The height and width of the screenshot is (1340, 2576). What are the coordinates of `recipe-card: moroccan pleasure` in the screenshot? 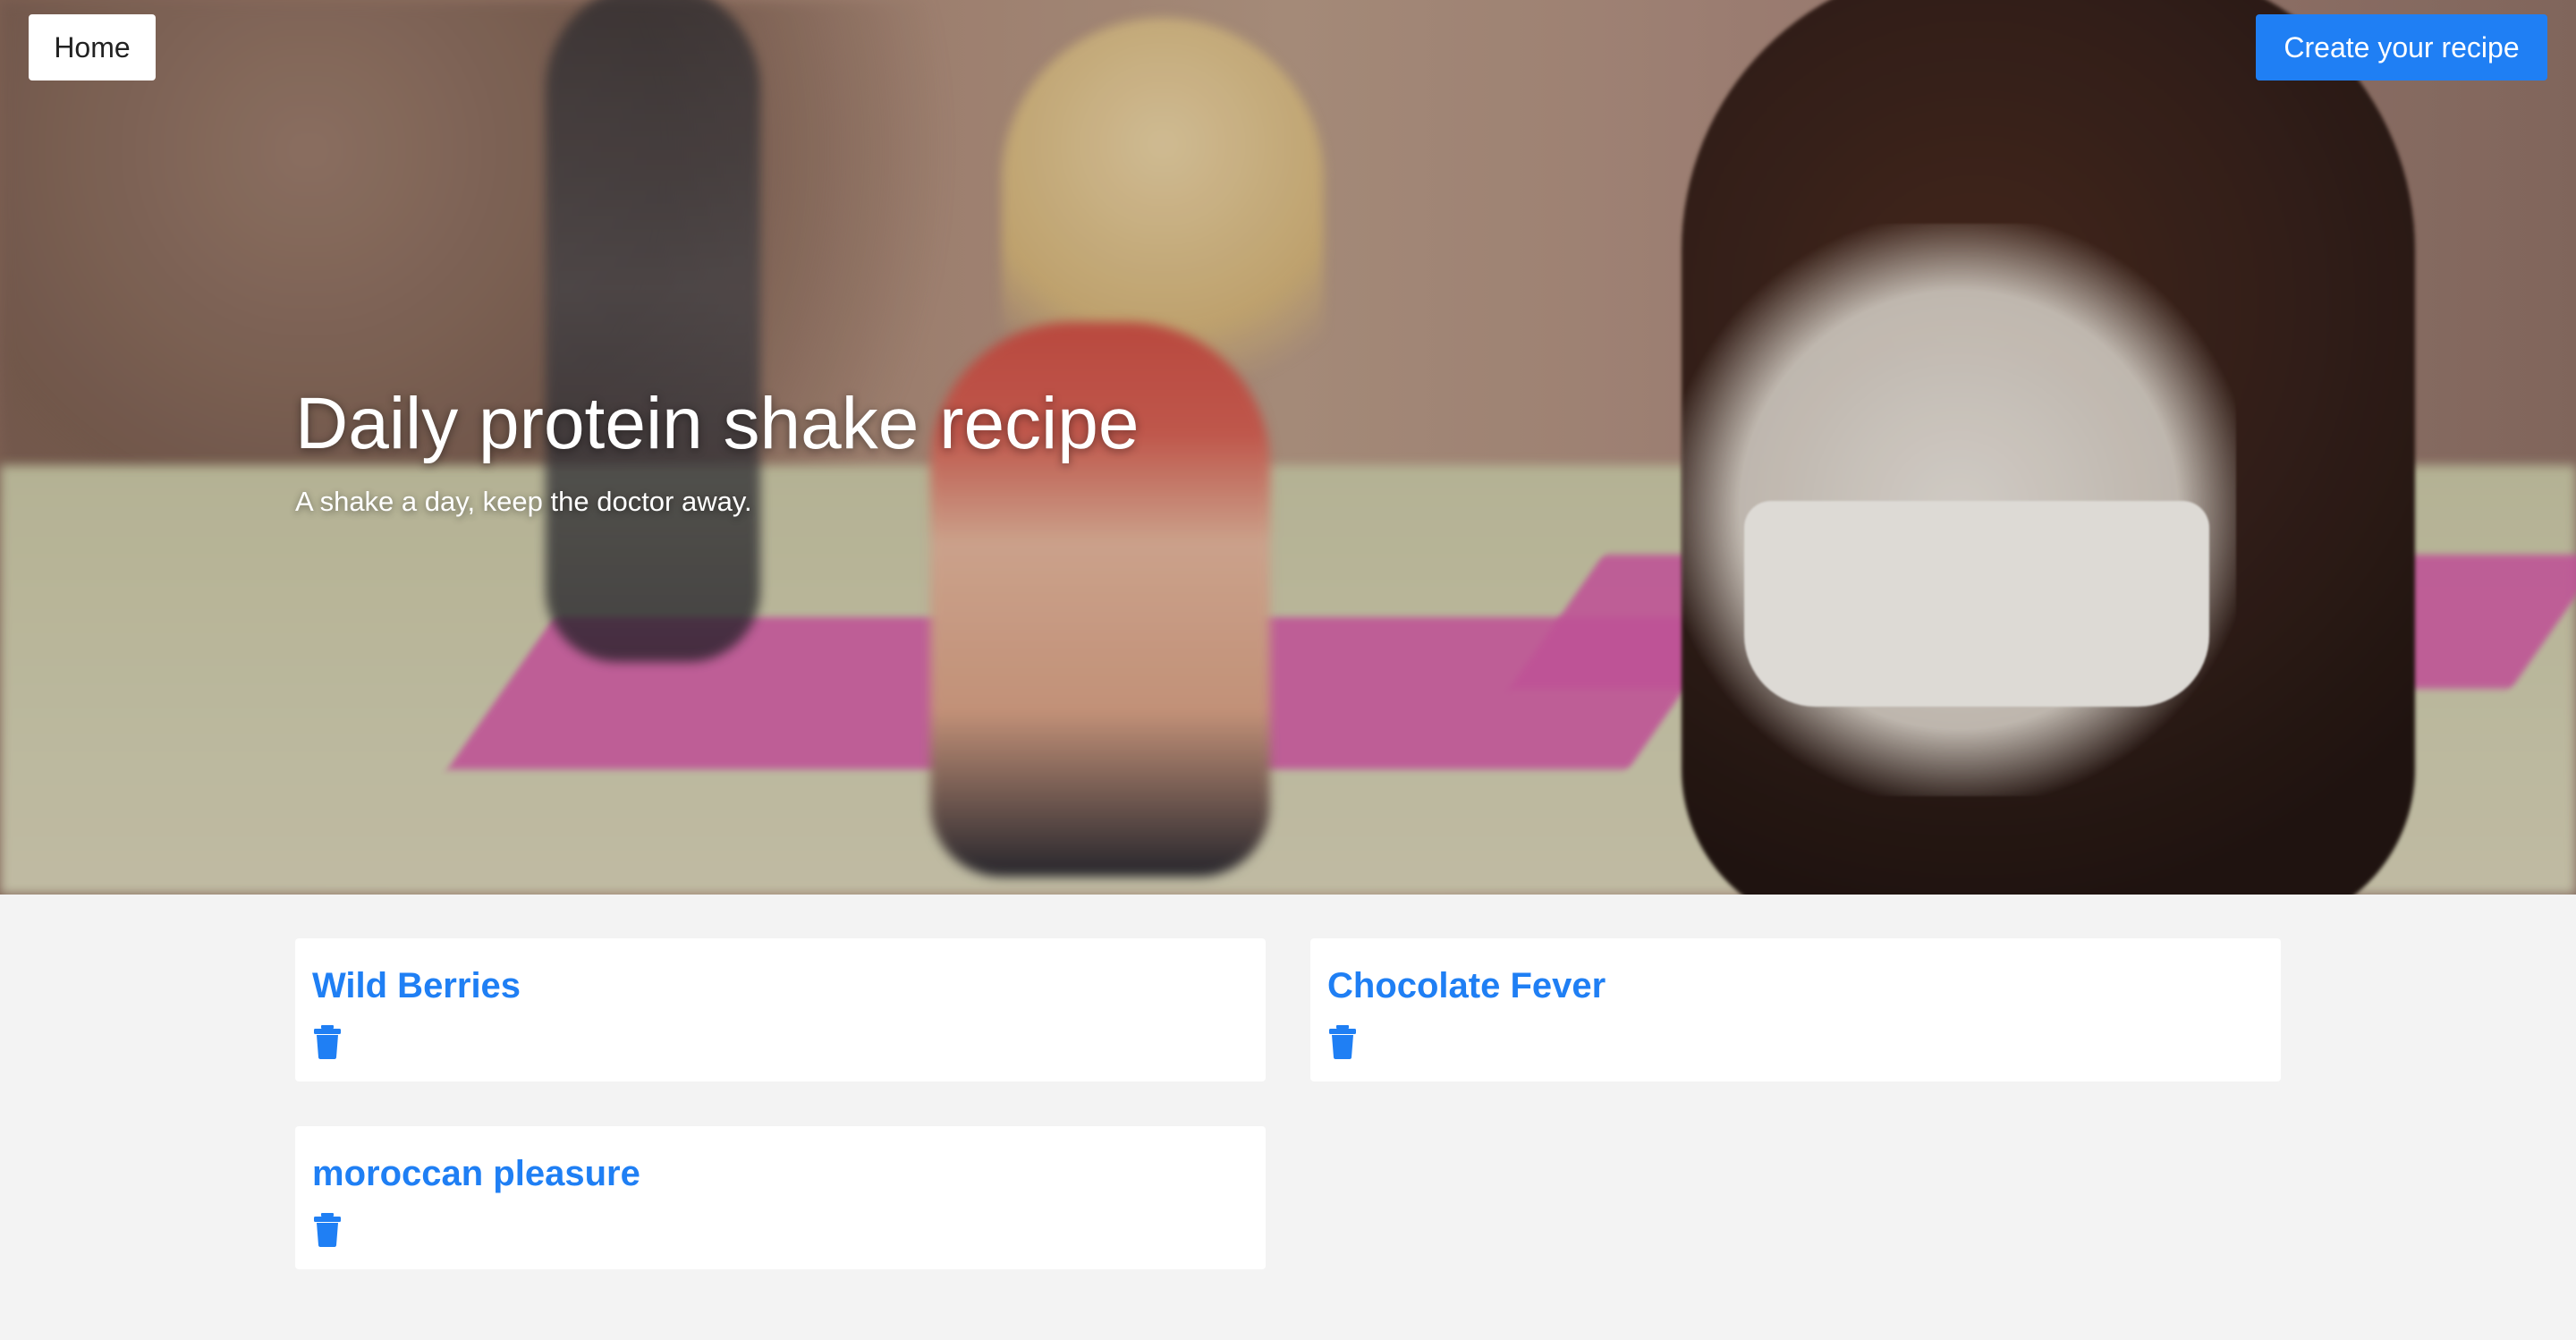 It's located at (780, 1197).